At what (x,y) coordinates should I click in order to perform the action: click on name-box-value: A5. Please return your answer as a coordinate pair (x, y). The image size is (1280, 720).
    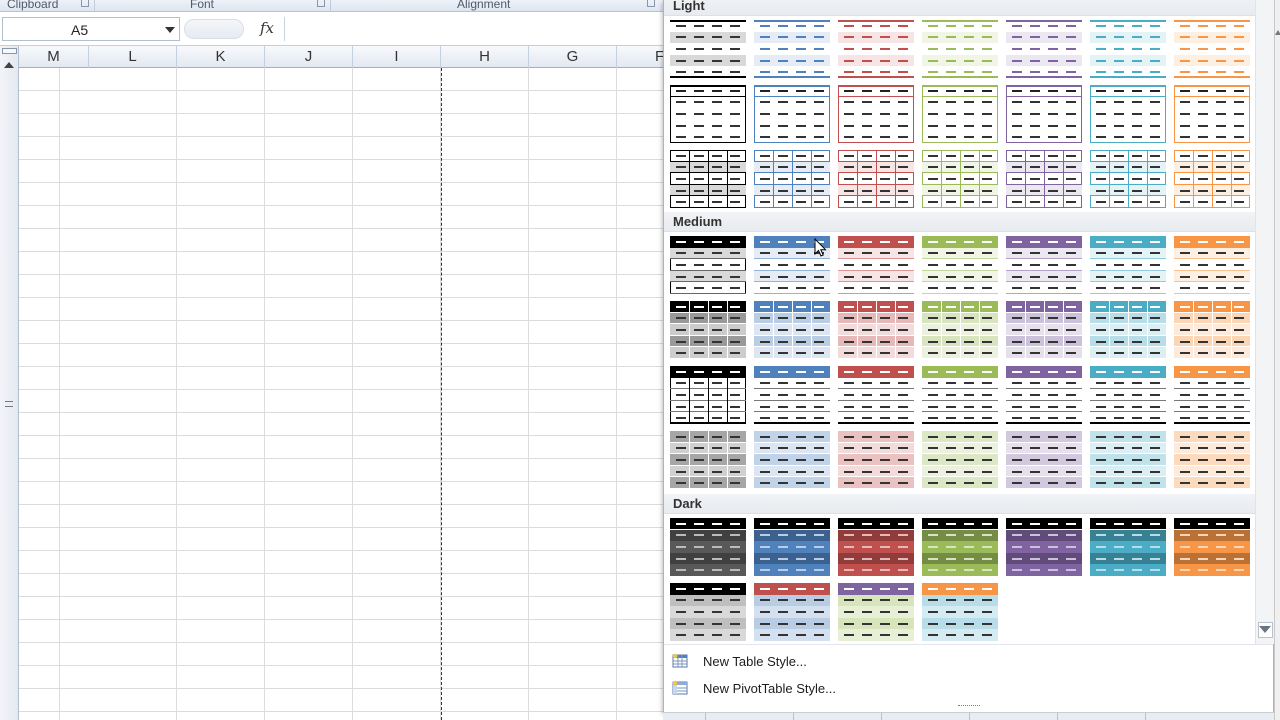
    Looking at the image, I should click on (80, 30).